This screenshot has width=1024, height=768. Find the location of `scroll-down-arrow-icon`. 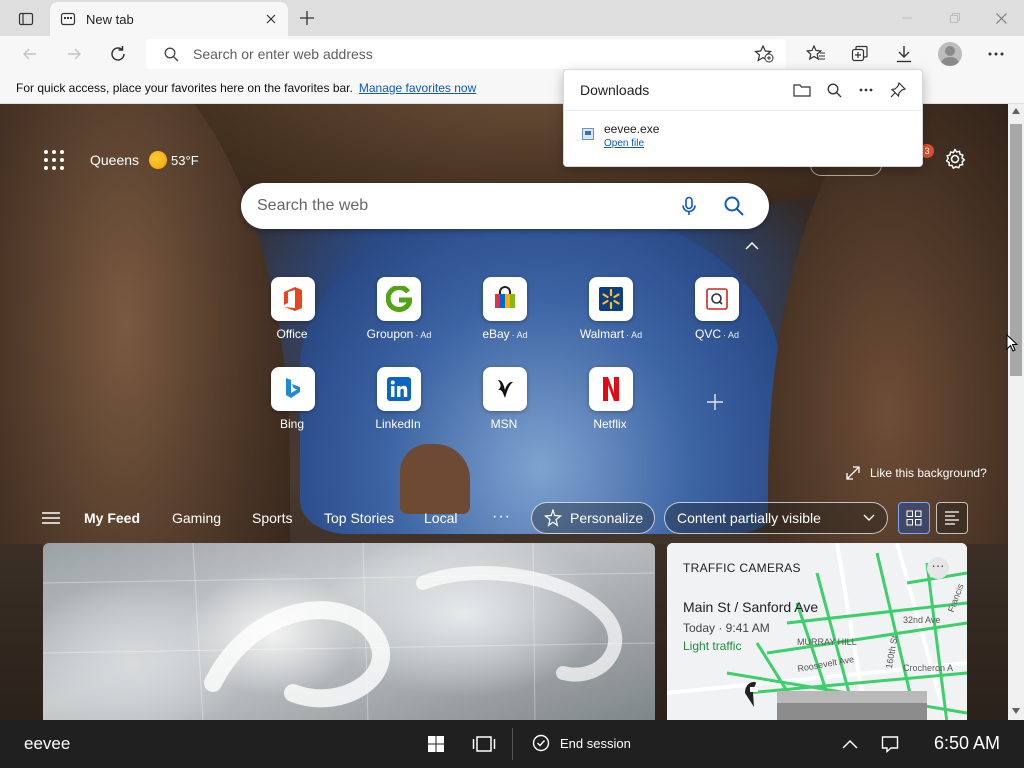

scroll-down-arrow-icon is located at coordinates (1016, 711).